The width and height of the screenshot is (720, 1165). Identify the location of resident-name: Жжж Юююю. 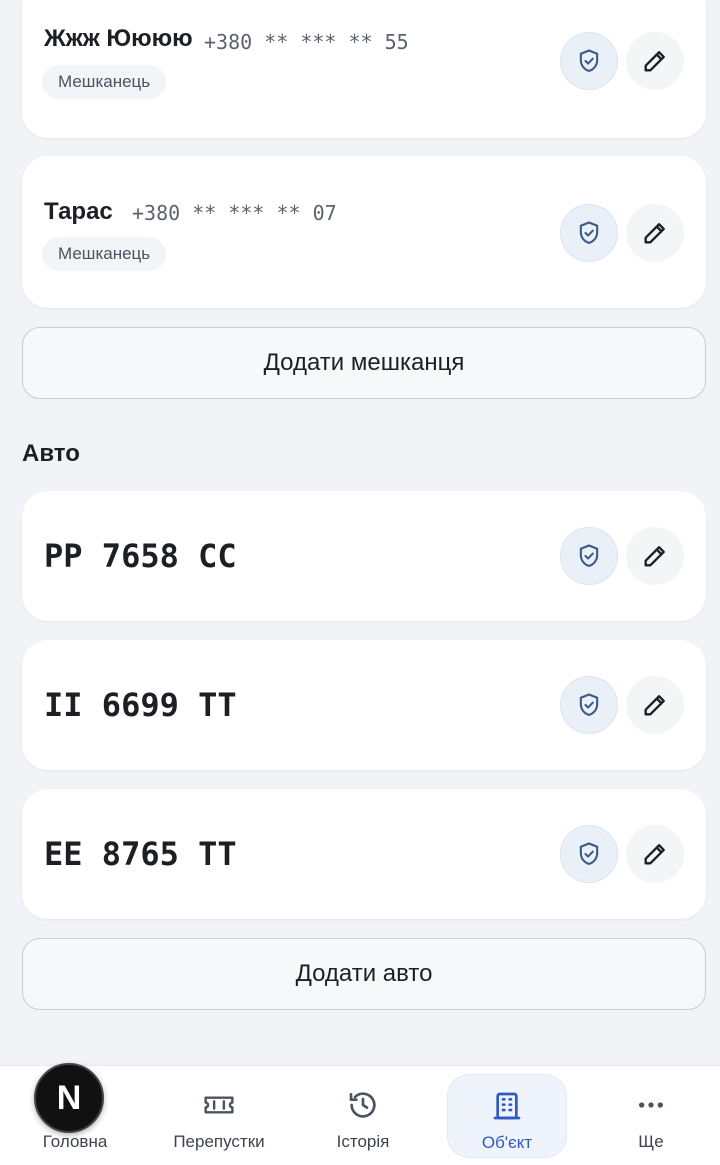
(118, 38).